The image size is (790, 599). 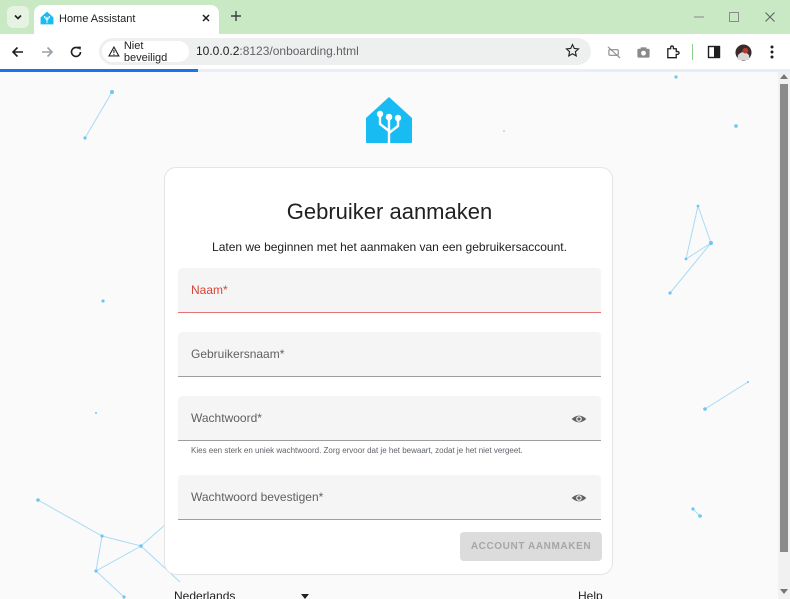 I want to click on confirm-password-field-label: Wachtwoord bevestigen*, so click(x=257, y=497).